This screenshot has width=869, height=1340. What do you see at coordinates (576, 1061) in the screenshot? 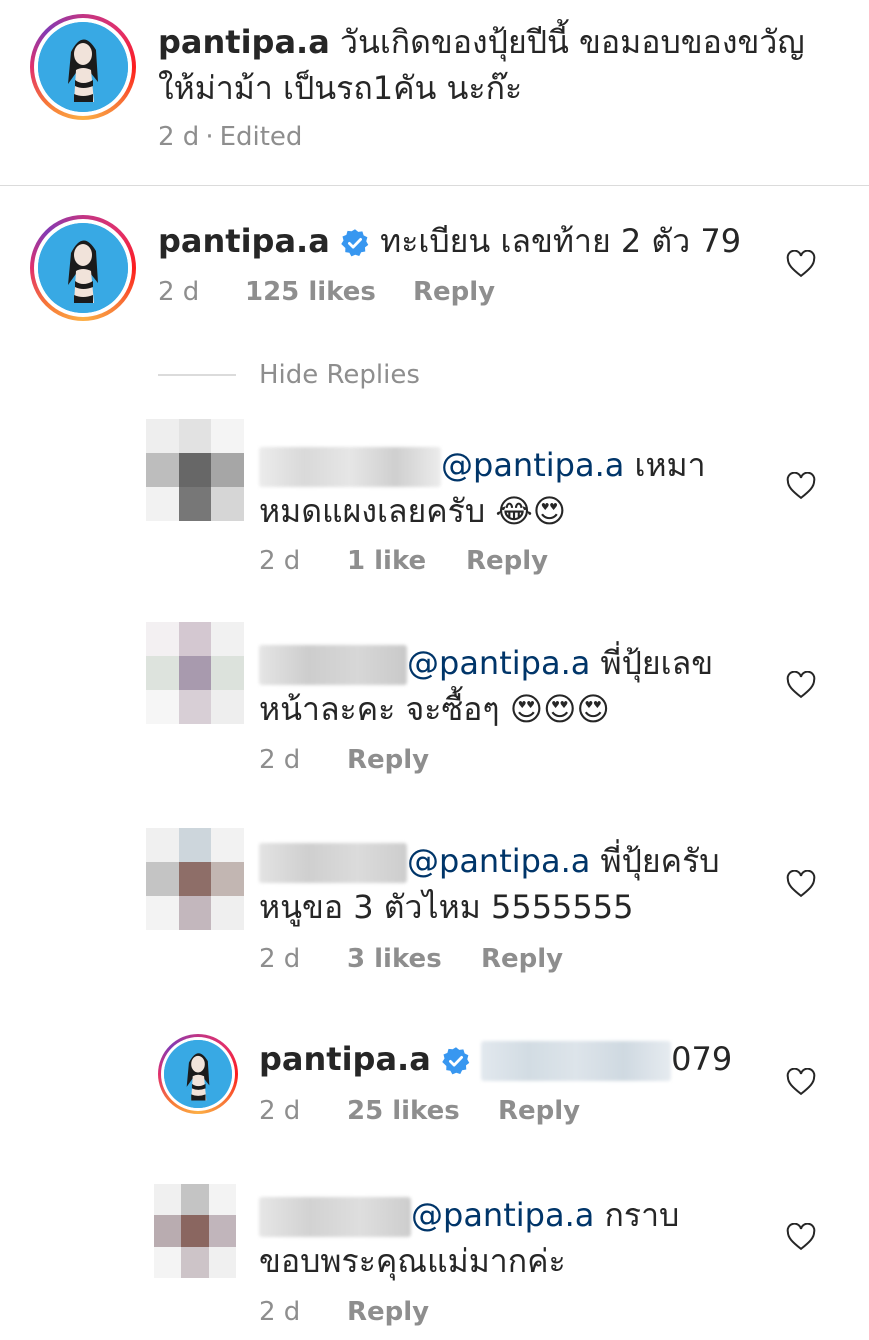
I see `blurred-number` at bounding box center [576, 1061].